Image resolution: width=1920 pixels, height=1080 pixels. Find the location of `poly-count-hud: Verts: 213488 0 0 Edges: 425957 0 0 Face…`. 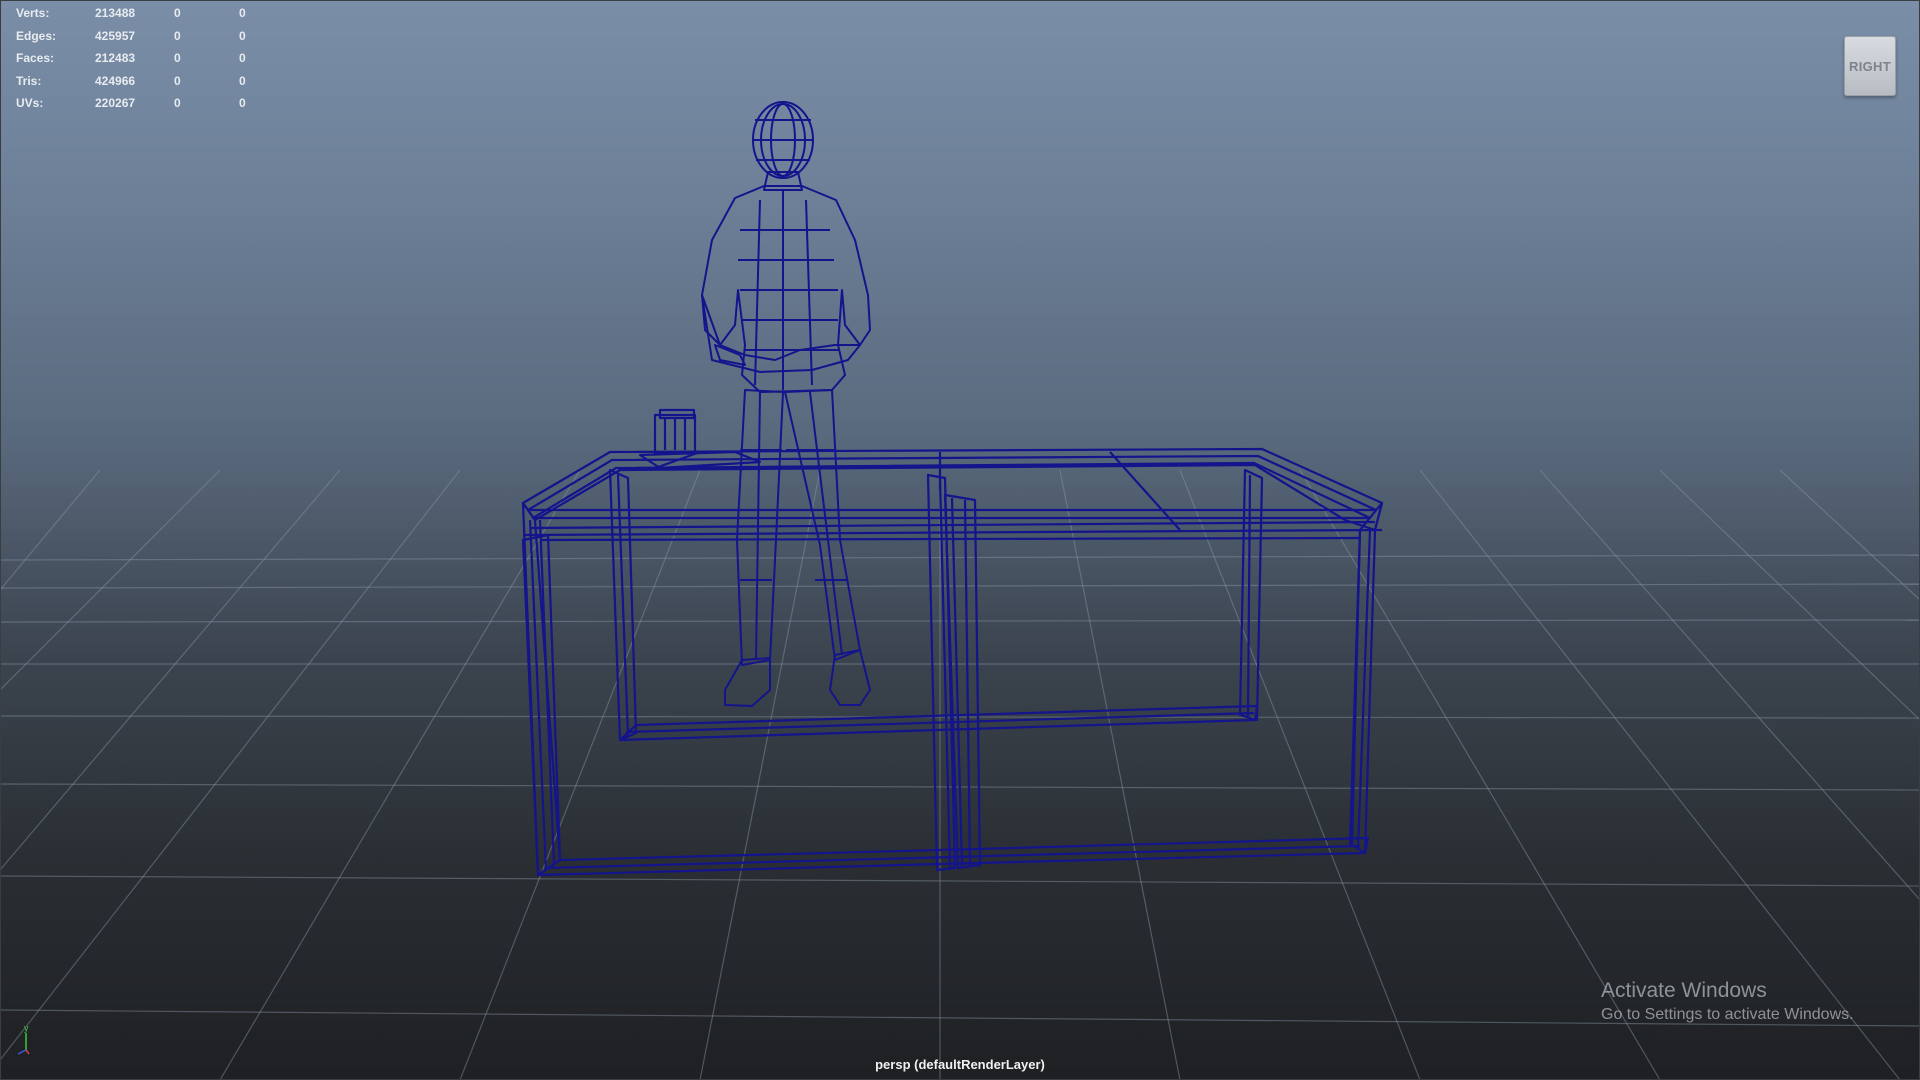

poly-count-hud: Verts: 213488 0 0 Edges: 425957 0 0 Face… is located at coordinates (142, 58).